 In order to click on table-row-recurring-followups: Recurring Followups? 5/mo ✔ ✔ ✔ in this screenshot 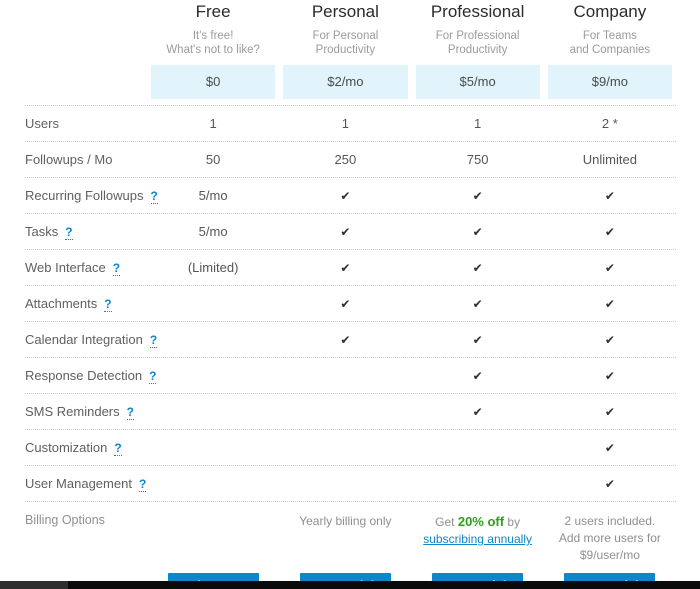, I will do `click(350, 196)`.